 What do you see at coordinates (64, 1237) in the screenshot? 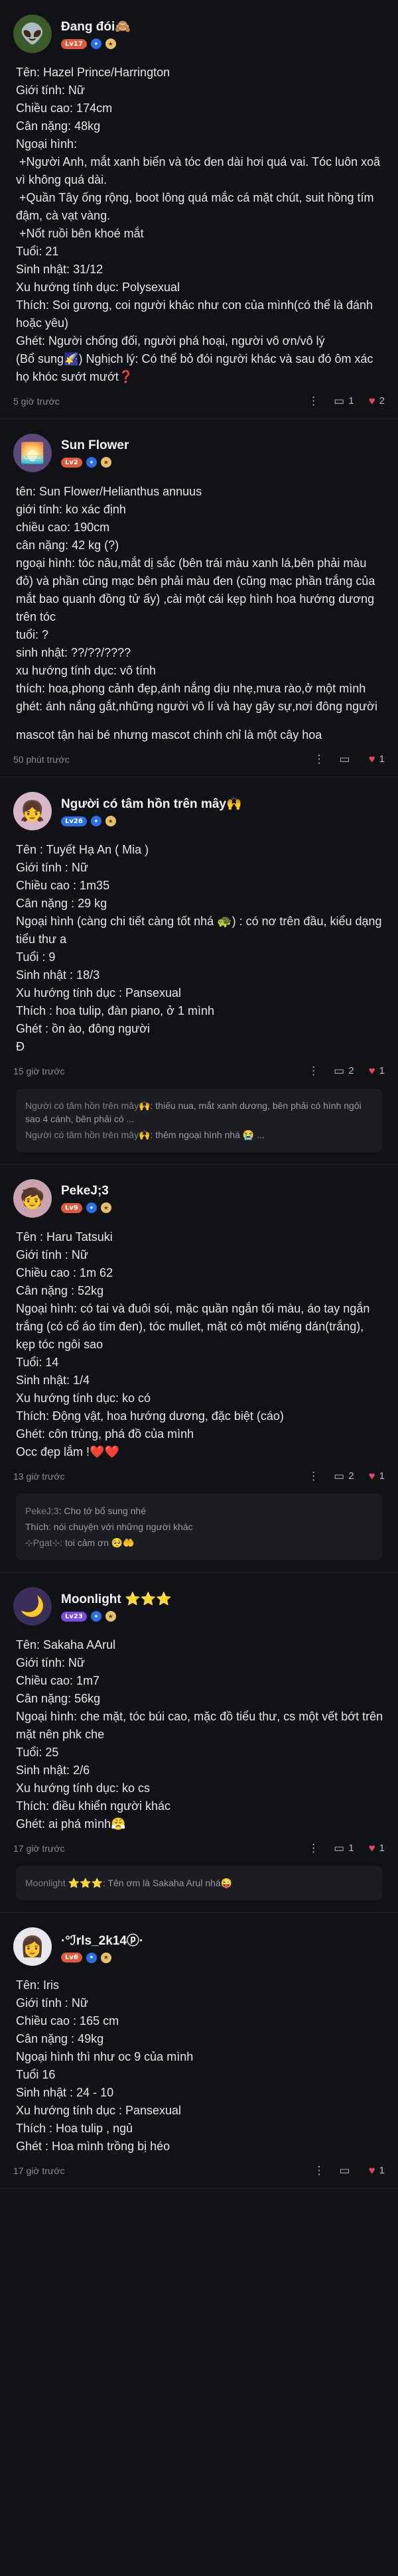
I see `post-text-line: Tên : Haru Tatsuki` at bounding box center [64, 1237].